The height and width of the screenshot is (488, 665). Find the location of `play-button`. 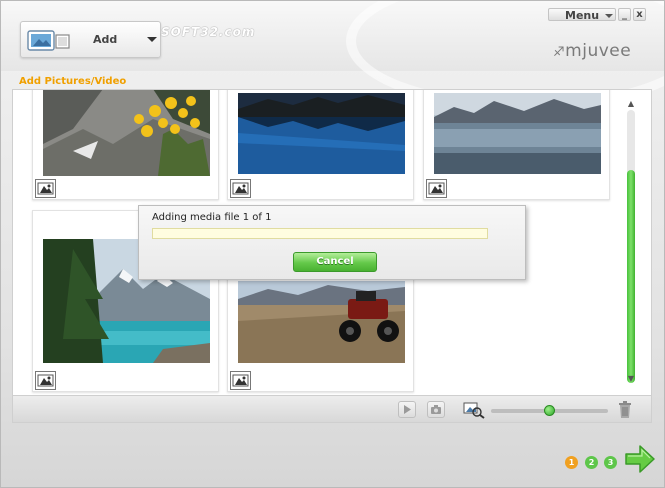

play-button is located at coordinates (407, 409).